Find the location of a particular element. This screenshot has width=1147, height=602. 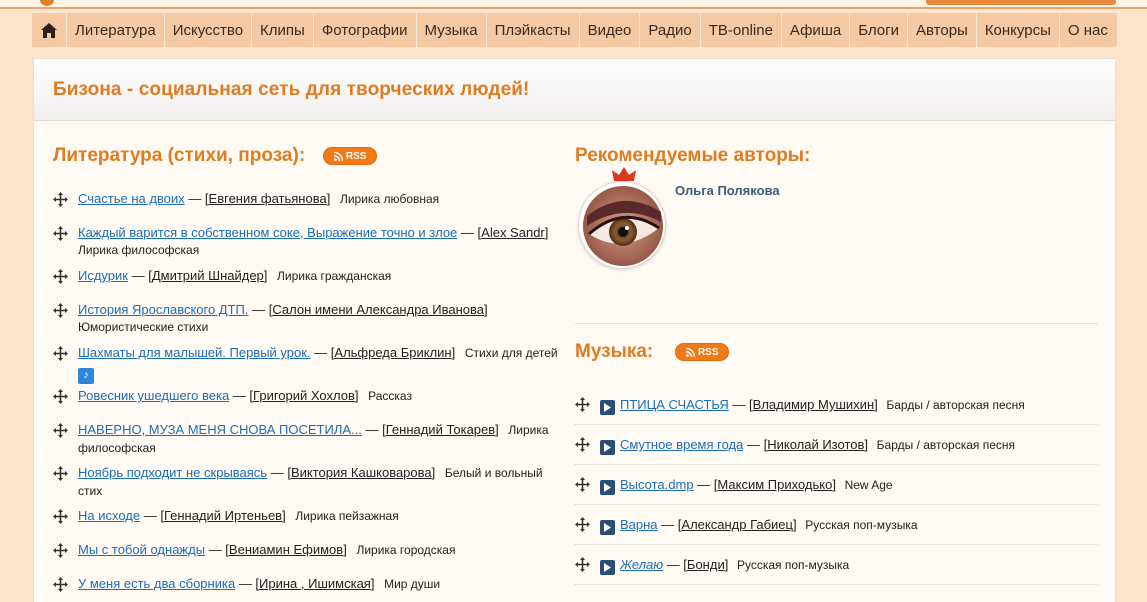

literature-item-genre: Стихи для детей is located at coordinates (511, 353).